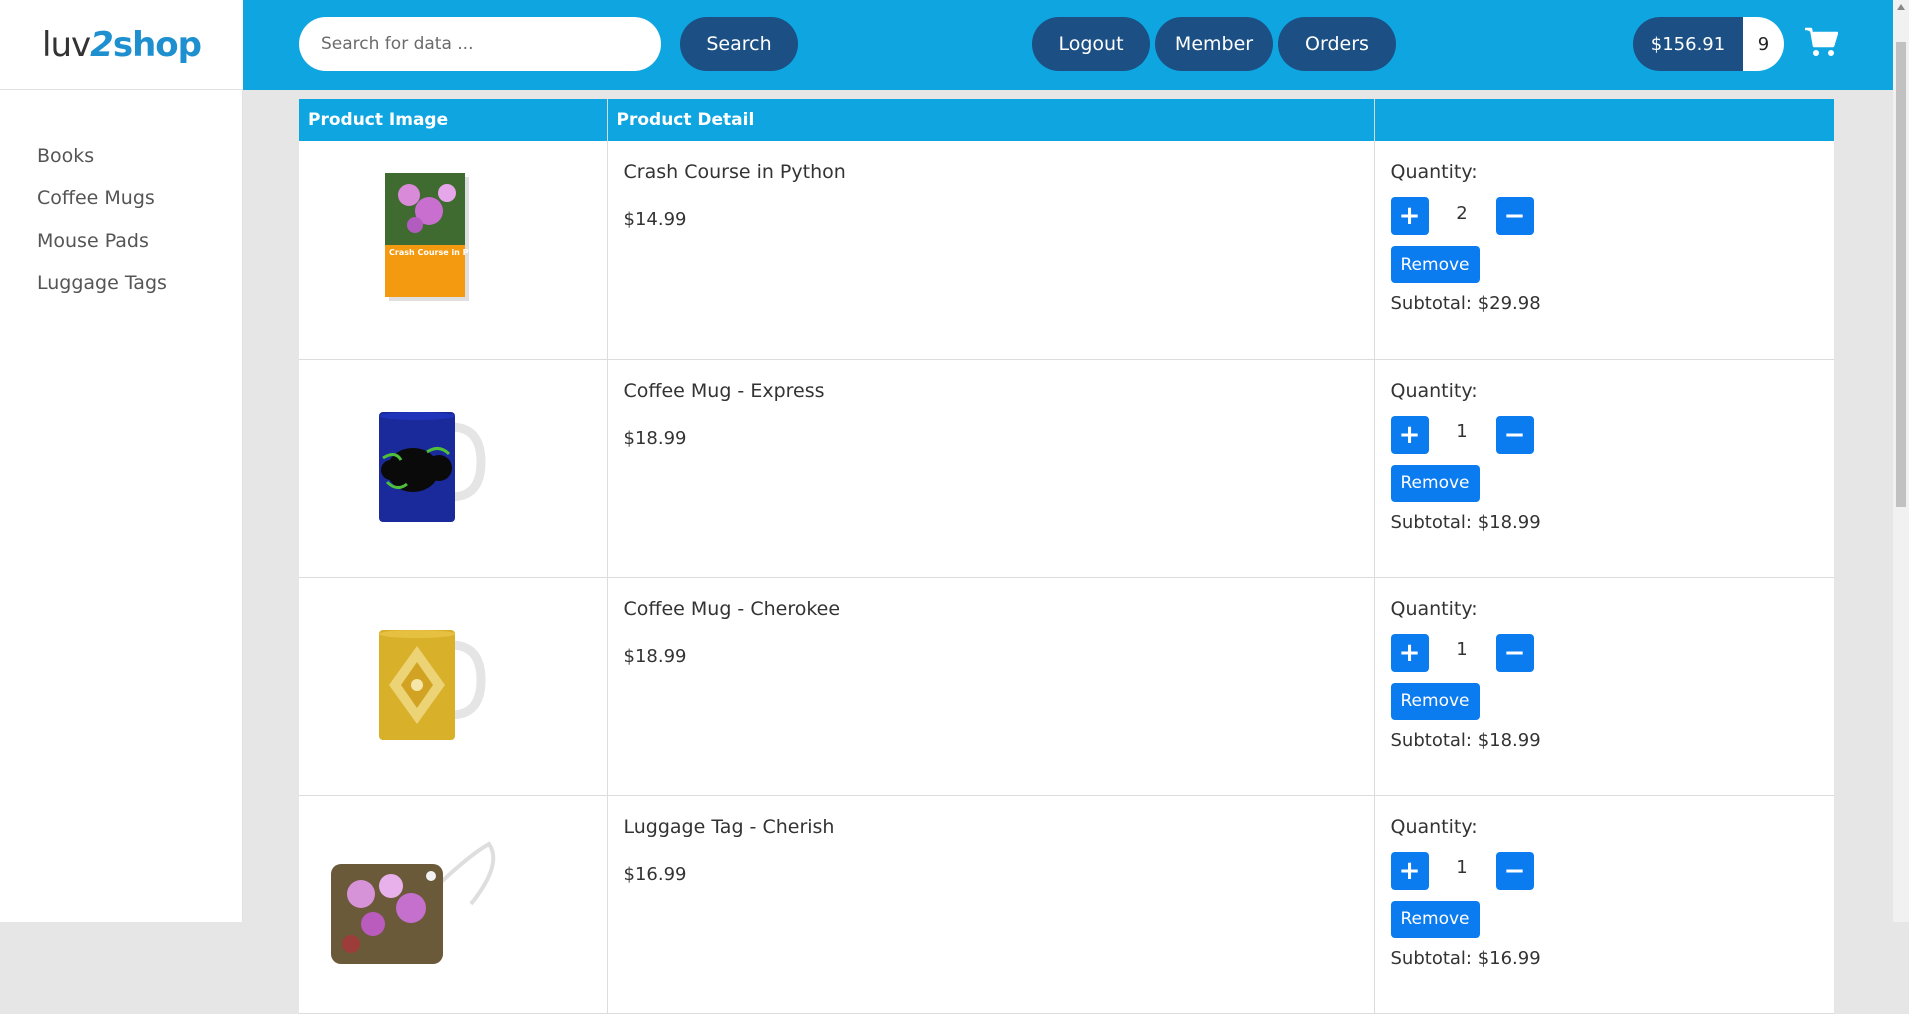 This screenshot has height=1014, width=1909. What do you see at coordinates (1462, 213) in the screenshot?
I see `quantity-value: 2` at bounding box center [1462, 213].